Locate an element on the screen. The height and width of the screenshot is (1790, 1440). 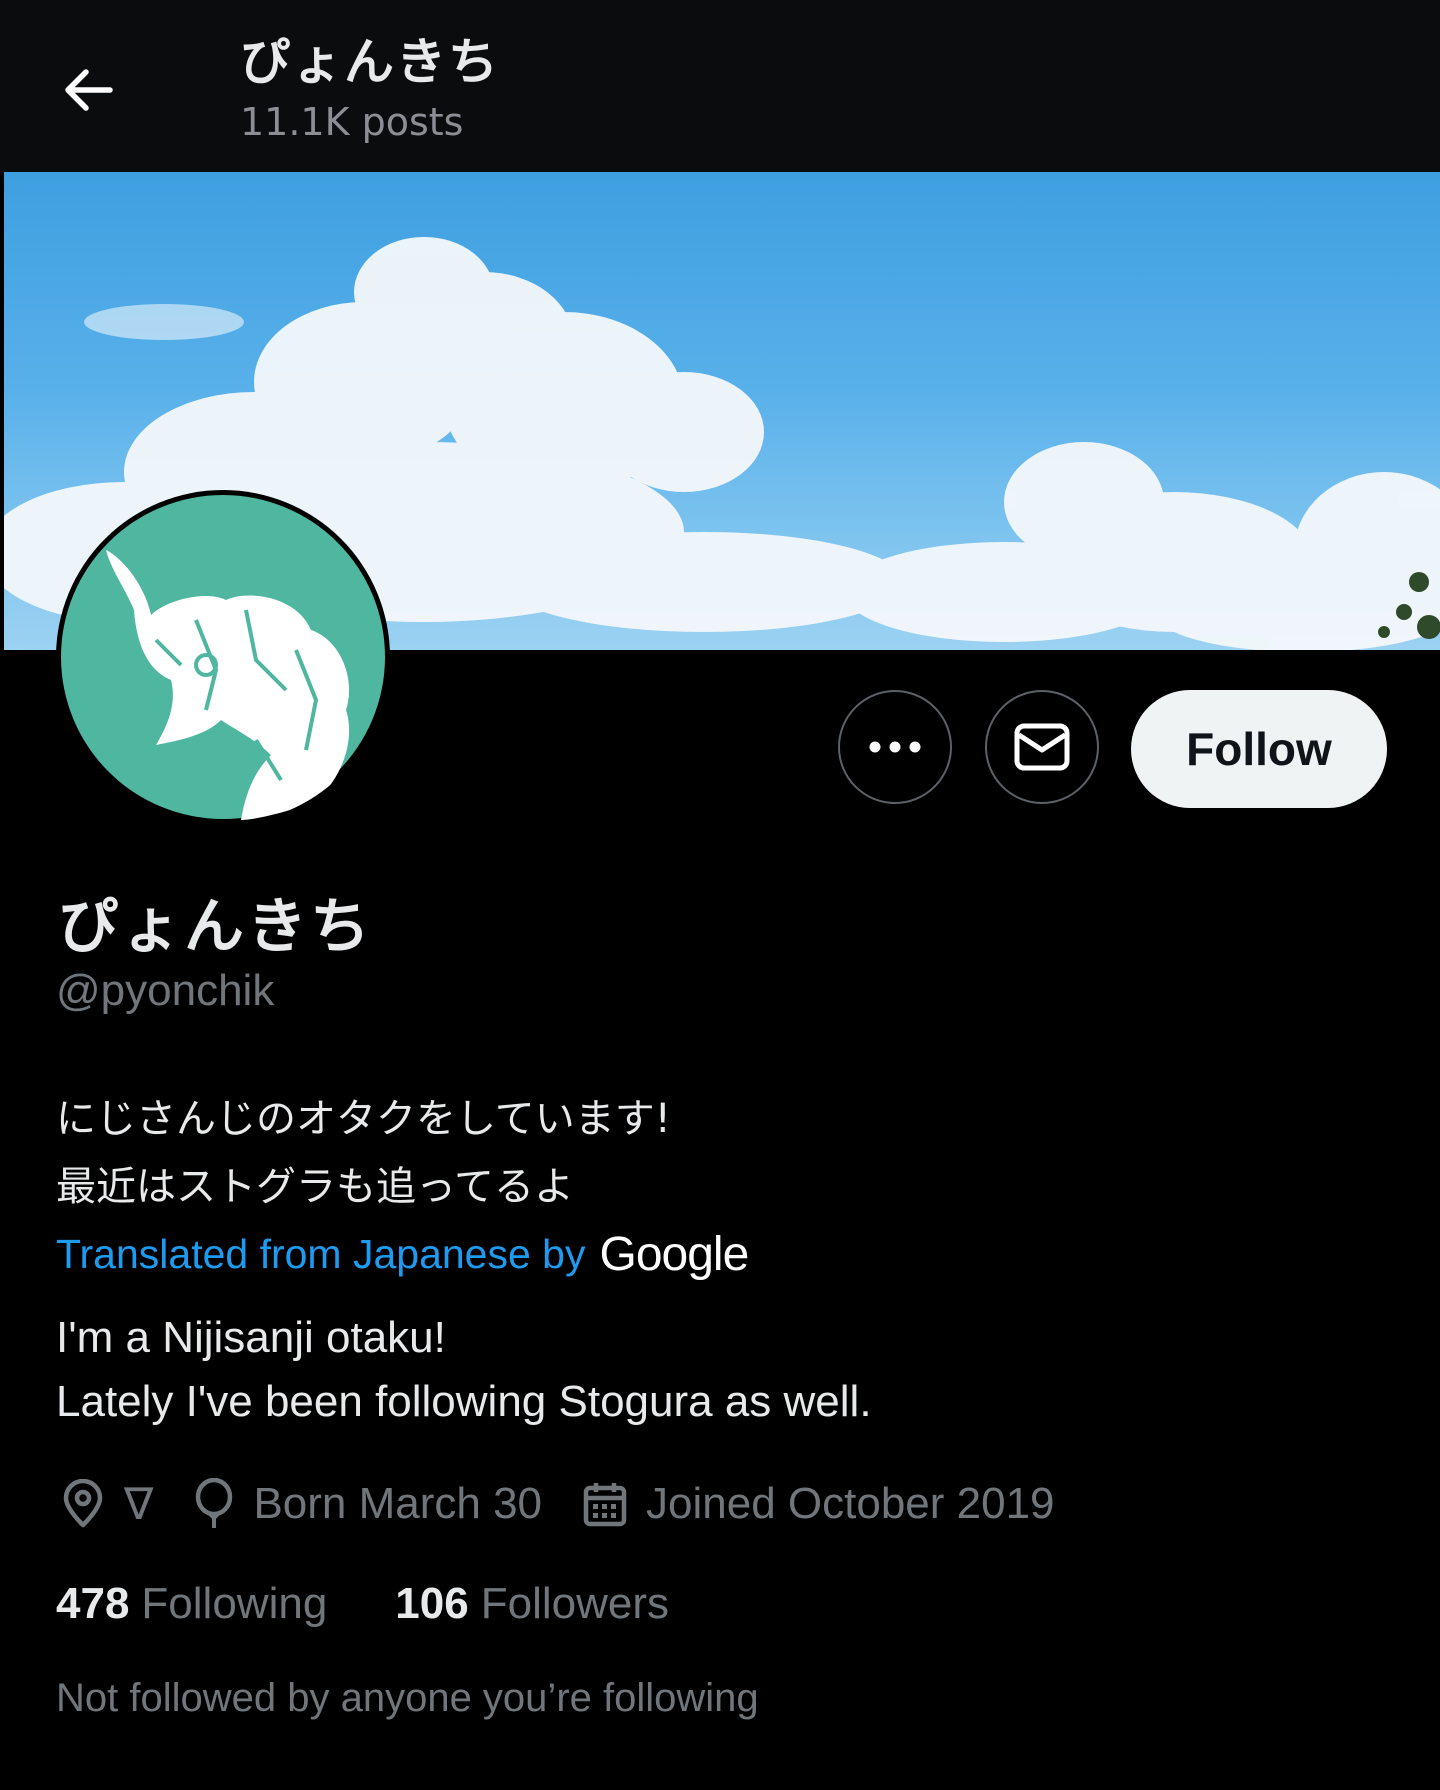
translated-label: Translated from Japanese by is located at coordinates (320, 1254).